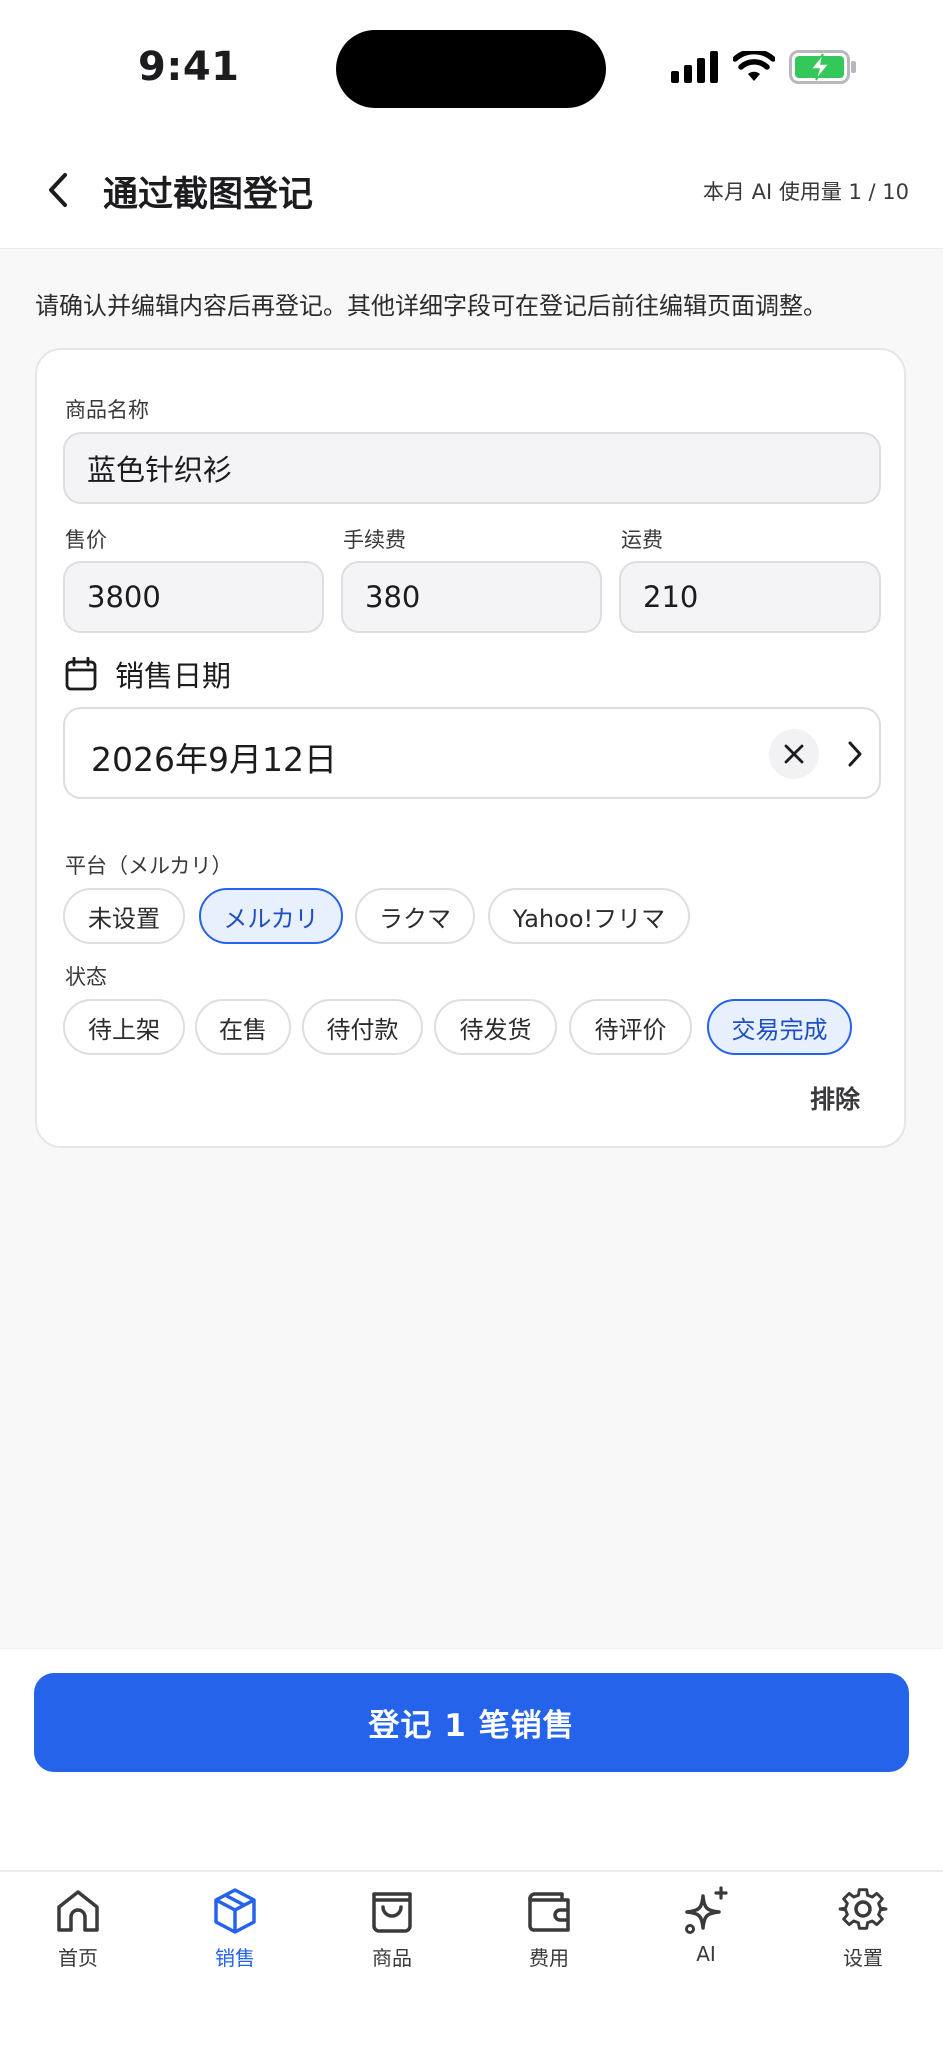 Image resolution: width=943 pixels, height=2051 pixels. What do you see at coordinates (392, 1941) in the screenshot?
I see `tab-products: 商品` at bounding box center [392, 1941].